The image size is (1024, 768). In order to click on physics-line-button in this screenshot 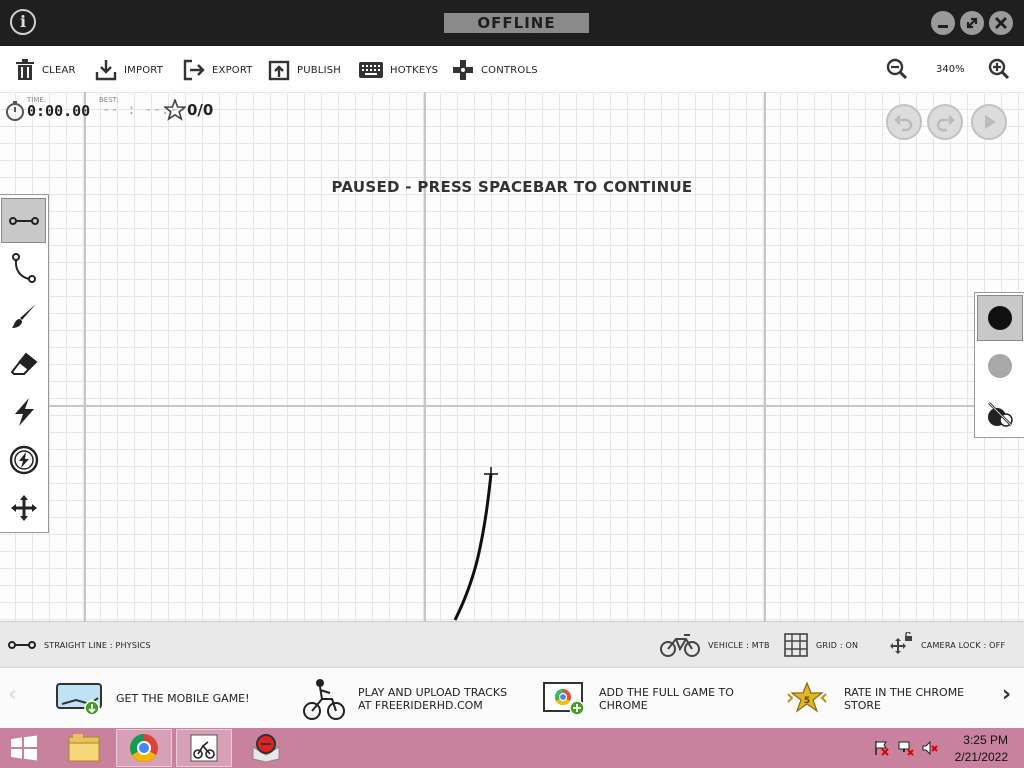, I will do `click(1000, 318)`.